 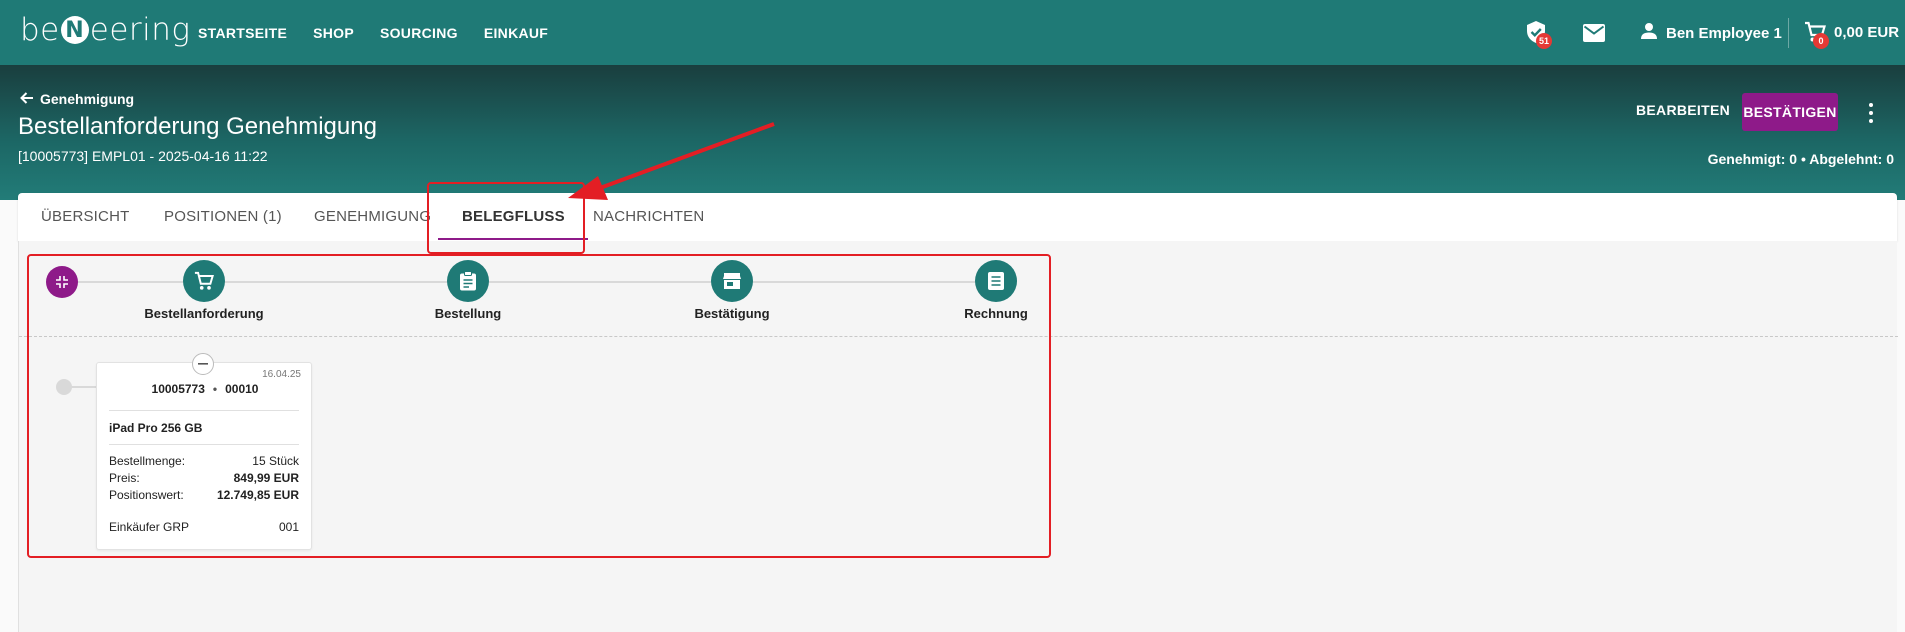 I want to click on main-nav: STARTSEITE SHOP SOURCING EINKAUF, so click(x=386, y=32).